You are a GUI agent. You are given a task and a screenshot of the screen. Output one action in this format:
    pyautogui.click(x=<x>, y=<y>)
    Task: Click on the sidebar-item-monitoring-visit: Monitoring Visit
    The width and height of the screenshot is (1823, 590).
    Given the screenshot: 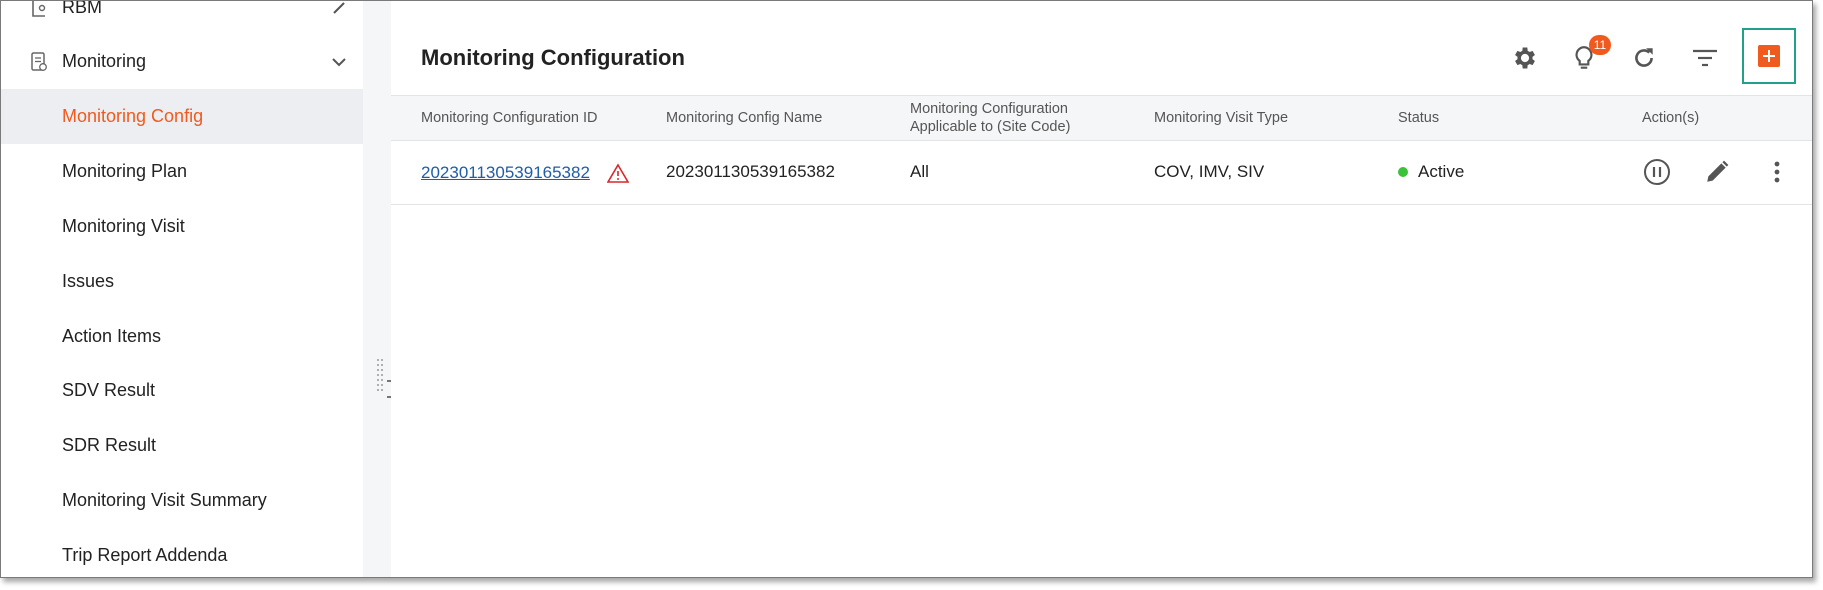 What is the action you would take?
    pyautogui.click(x=182, y=226)
    